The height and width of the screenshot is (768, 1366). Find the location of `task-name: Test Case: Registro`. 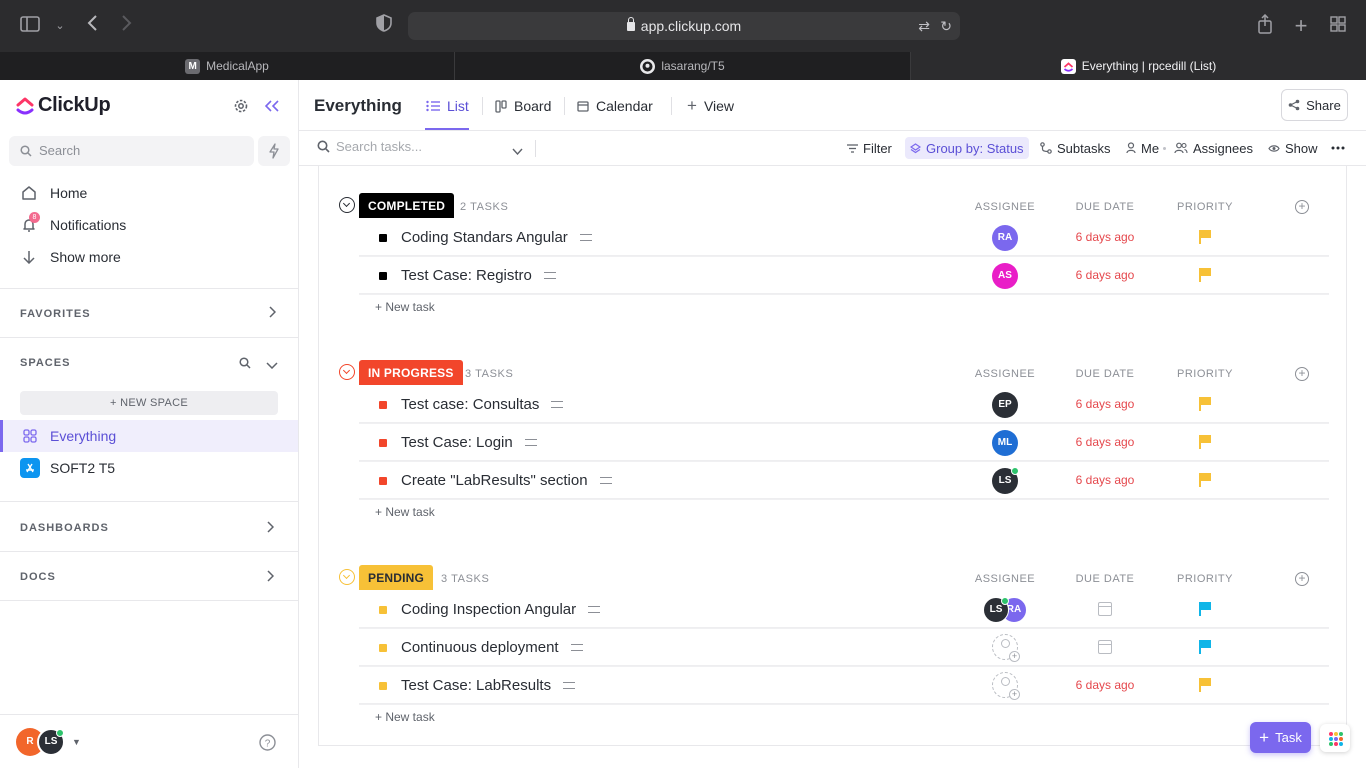

task-name: Test Case: Registro is located at coordinates (478, 275).